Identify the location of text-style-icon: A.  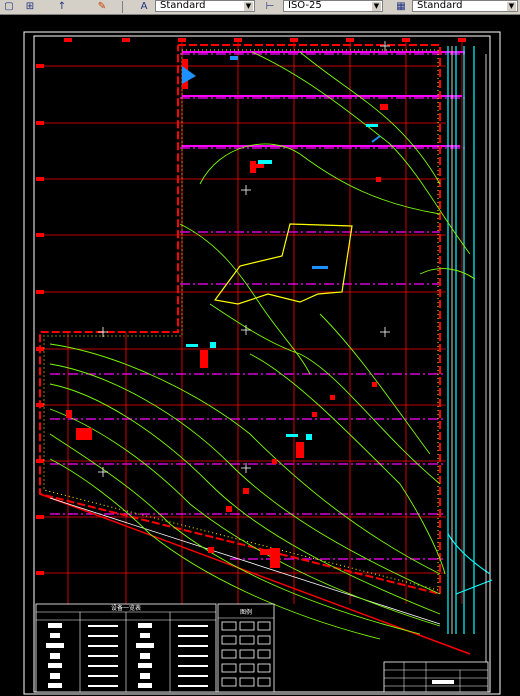
(144, 6).